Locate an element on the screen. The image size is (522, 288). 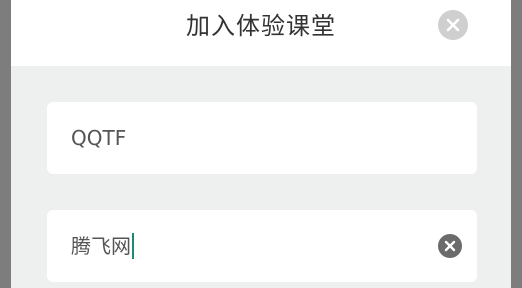
clear-icon is located at coordinates (450, 246).